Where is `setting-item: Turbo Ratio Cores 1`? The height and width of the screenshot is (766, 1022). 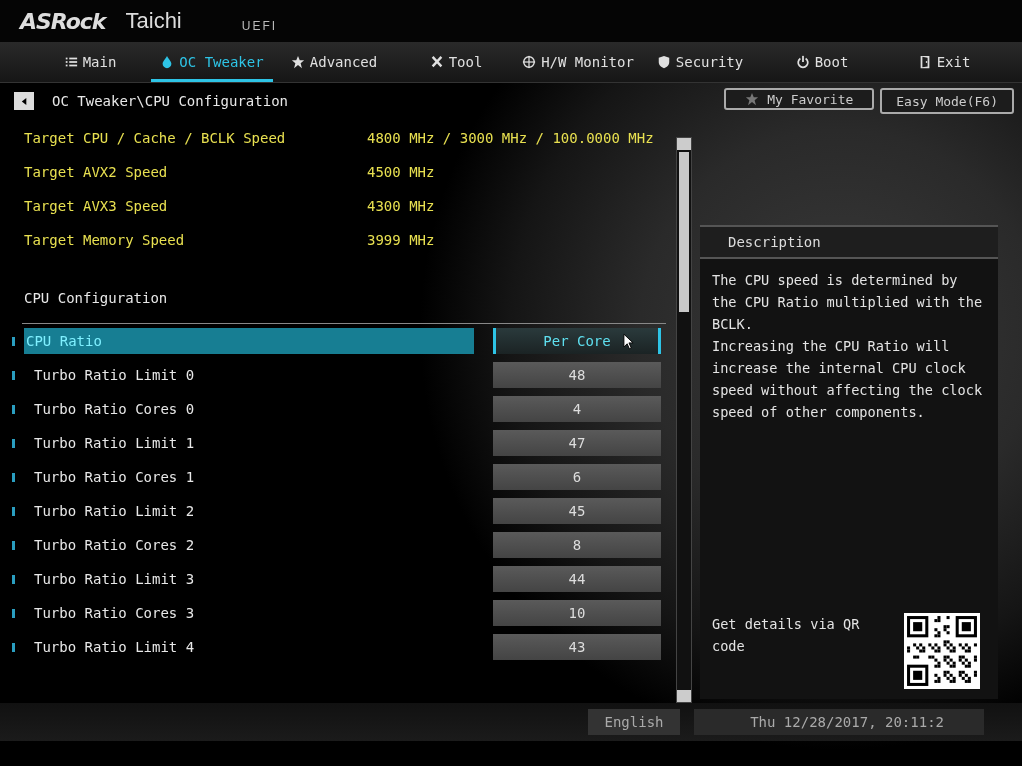 setting-item: Turbo Ratio Cores 1 is located at coordinates (249, 477).